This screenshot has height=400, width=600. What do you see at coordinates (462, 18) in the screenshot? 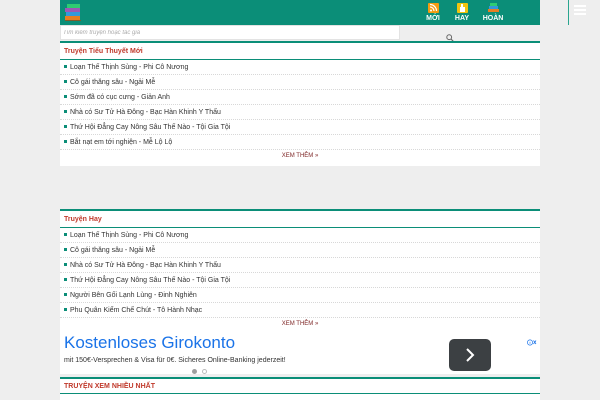
I see `nav-hot-label: HAY` at bounding box center [462, 18].